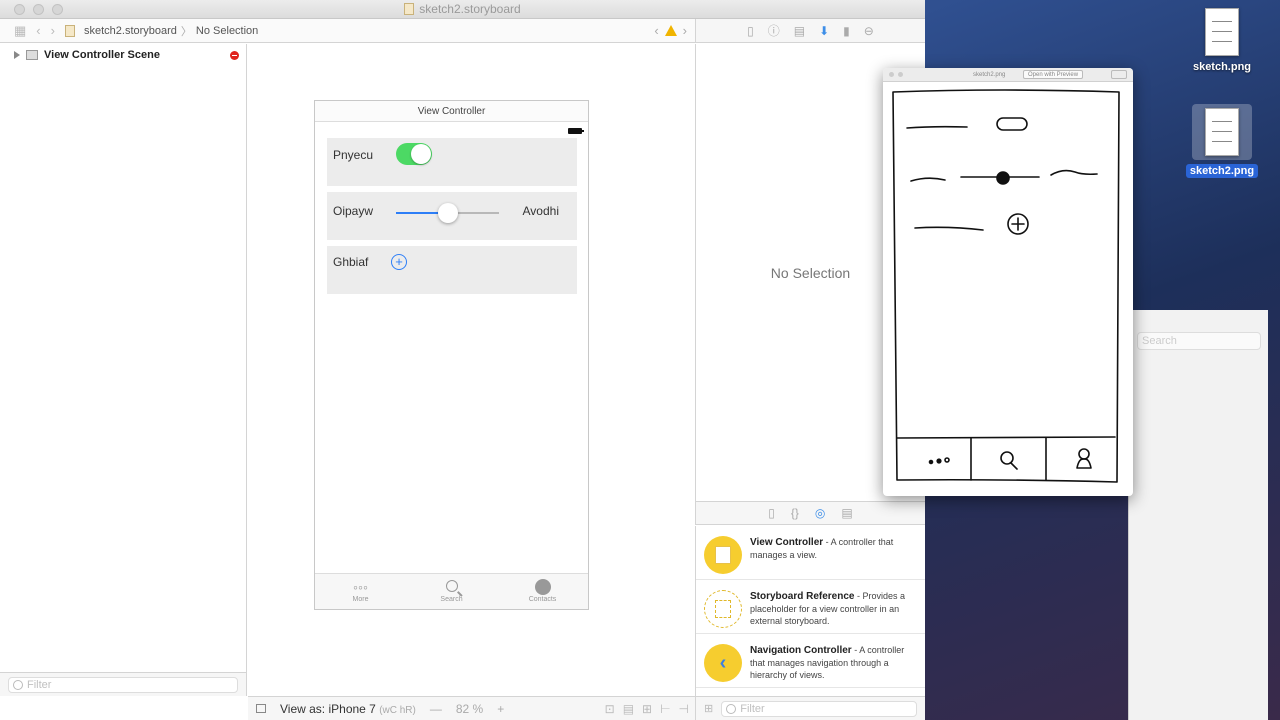 The height and width of the screenshot is (720, 1280). I want to click on outline-filter-input: Filter, so click(123, 684).